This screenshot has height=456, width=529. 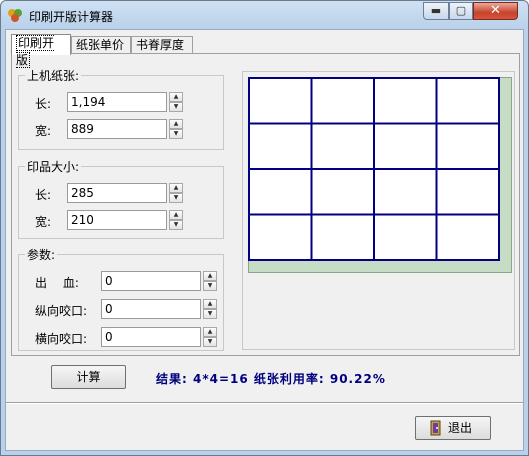 I want to click on vertical-grip-input: 0, so click(x=151, y=309).